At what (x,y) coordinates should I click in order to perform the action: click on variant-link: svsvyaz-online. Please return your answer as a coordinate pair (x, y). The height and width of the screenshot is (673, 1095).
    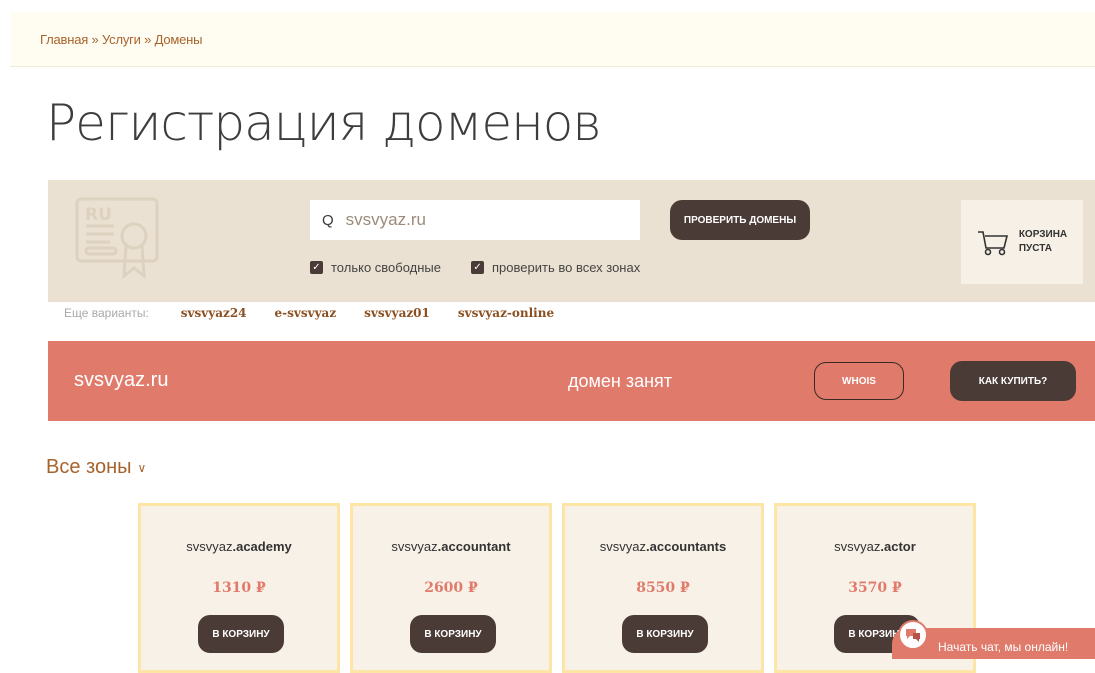
    Looking at the image, I should click on (506, 313).